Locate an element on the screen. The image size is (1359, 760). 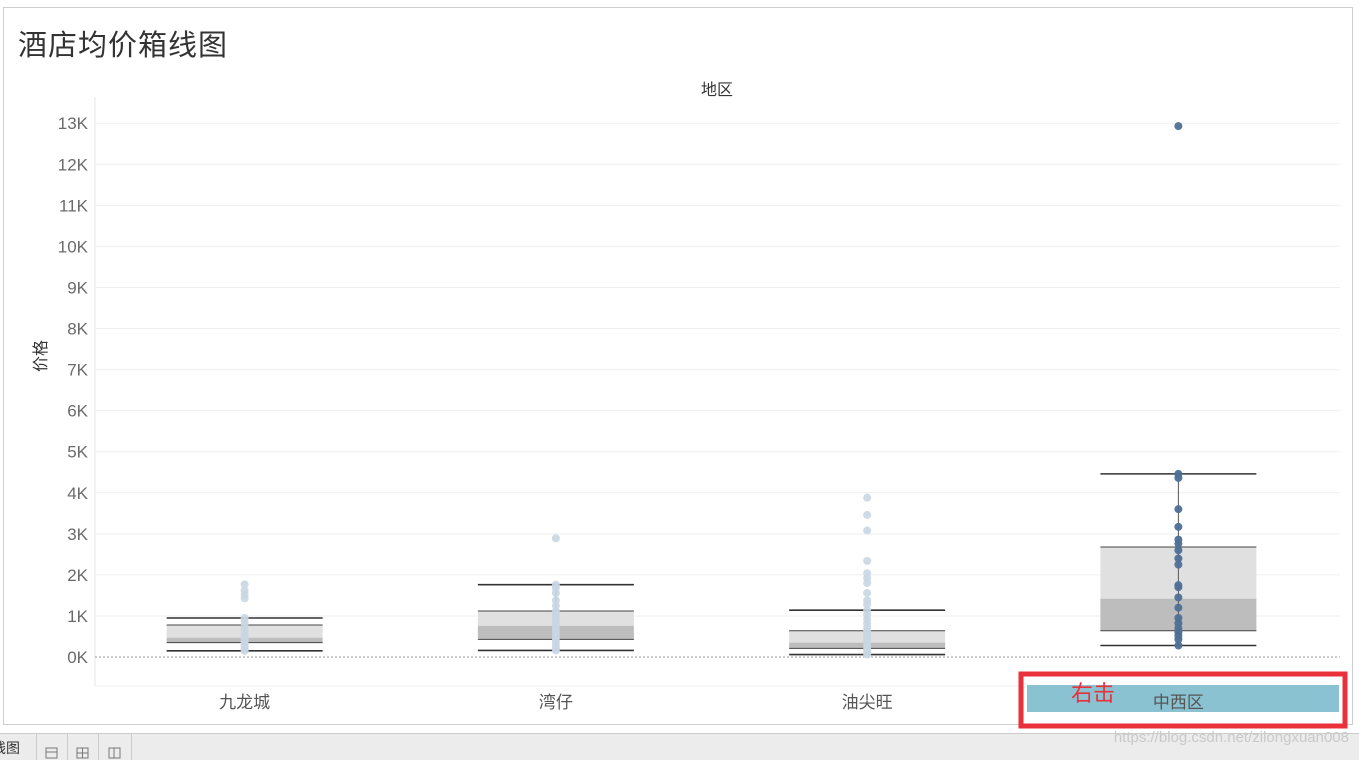
y-tick-label: 12K is located at coordinates (73, 164).